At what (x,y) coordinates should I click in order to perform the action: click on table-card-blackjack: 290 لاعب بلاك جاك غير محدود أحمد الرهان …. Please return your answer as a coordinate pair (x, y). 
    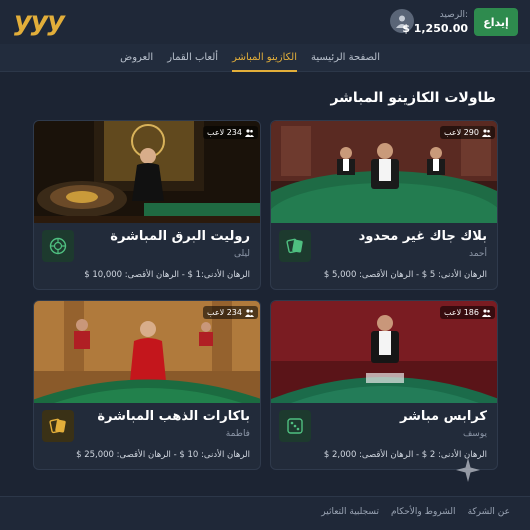
    Looking at the image, I should click on (384, 205).